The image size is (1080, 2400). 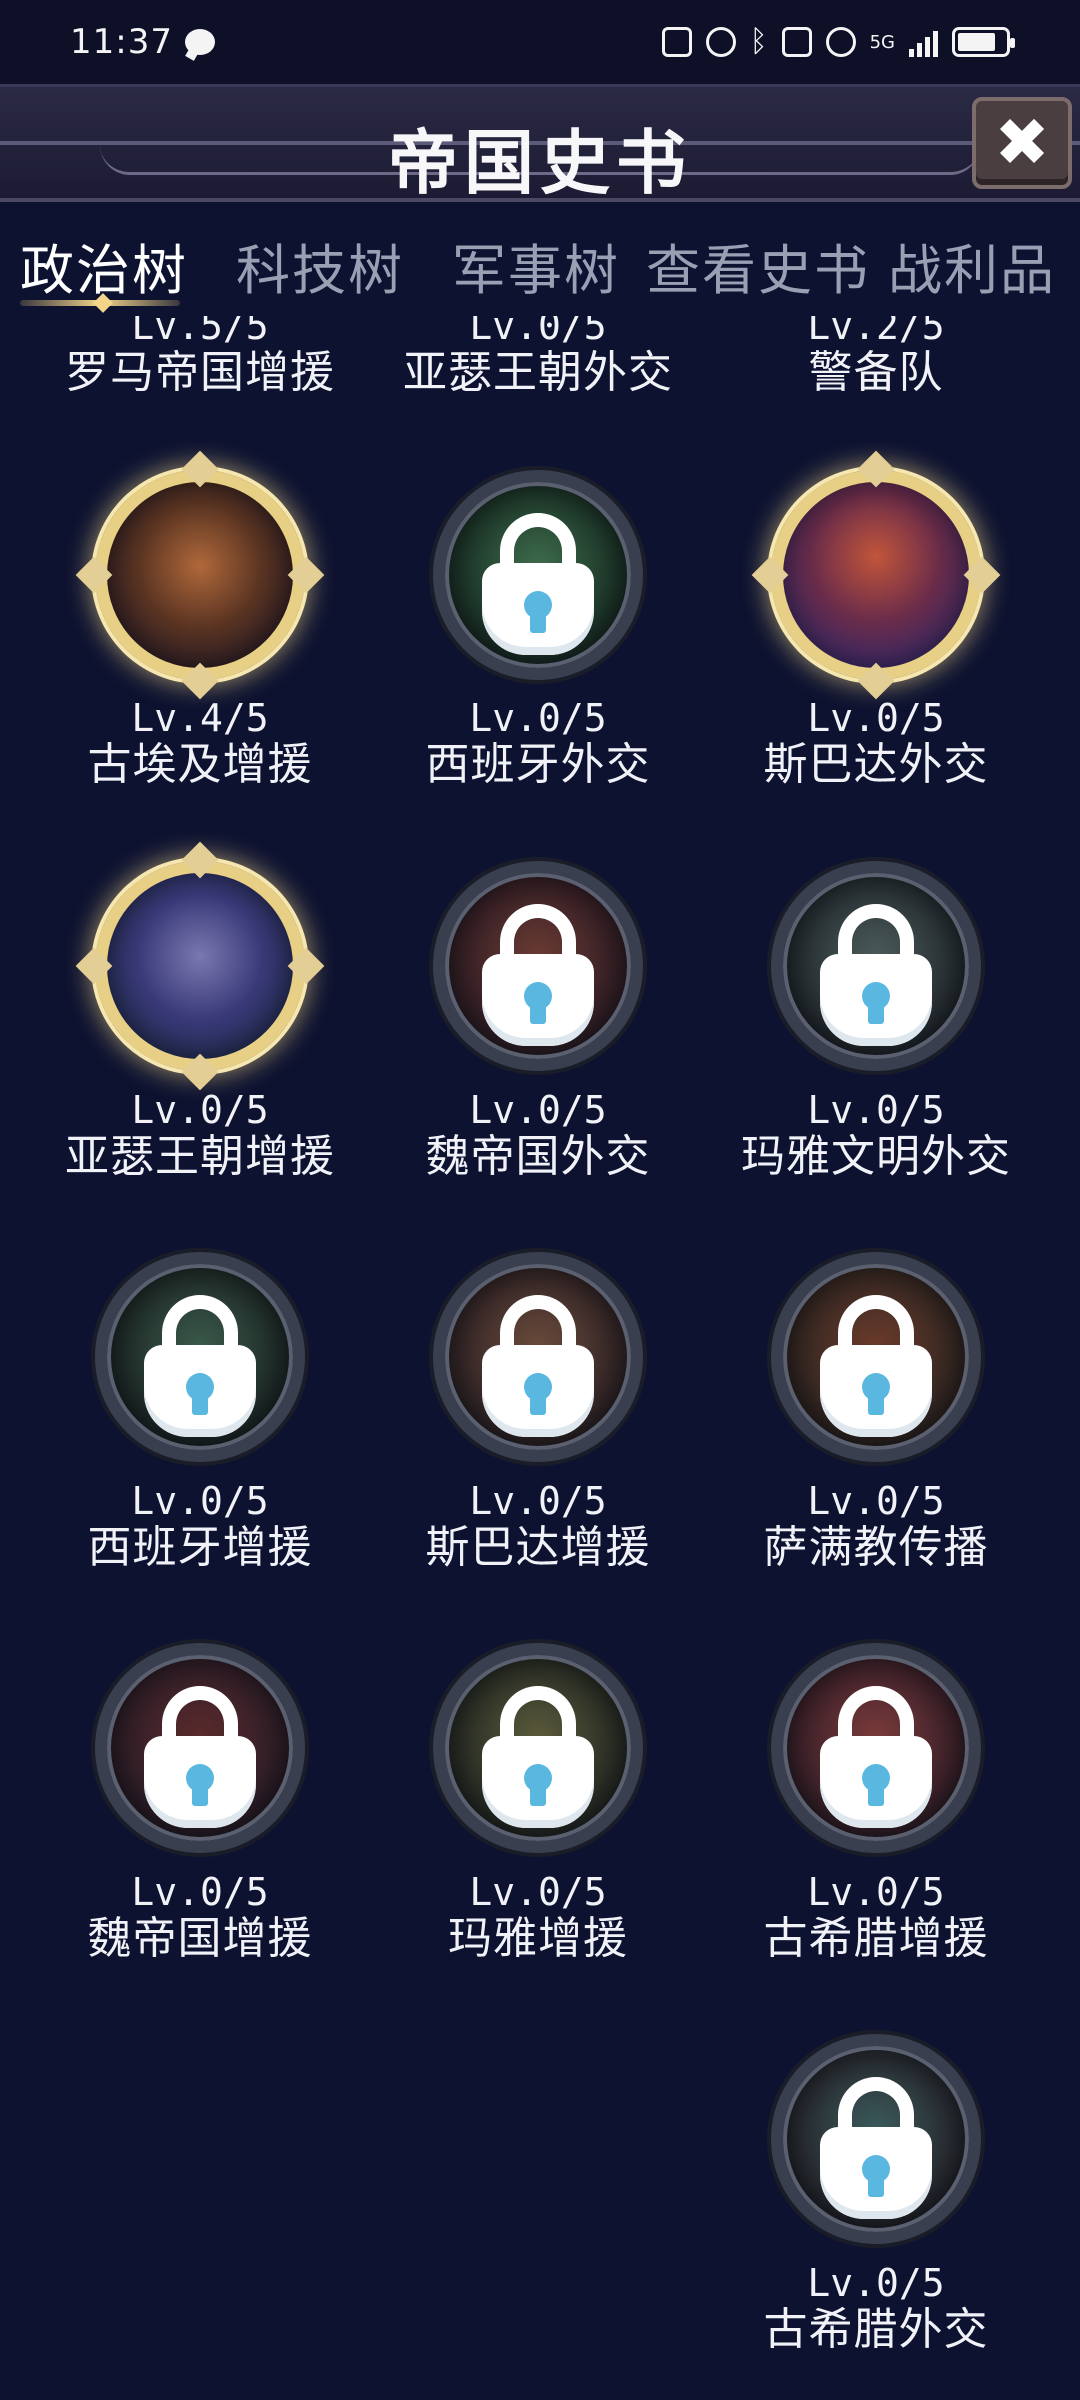 I want to click on tree-node: Lv.0/5 玛雅文明外交, so click(x=876, y=1135).